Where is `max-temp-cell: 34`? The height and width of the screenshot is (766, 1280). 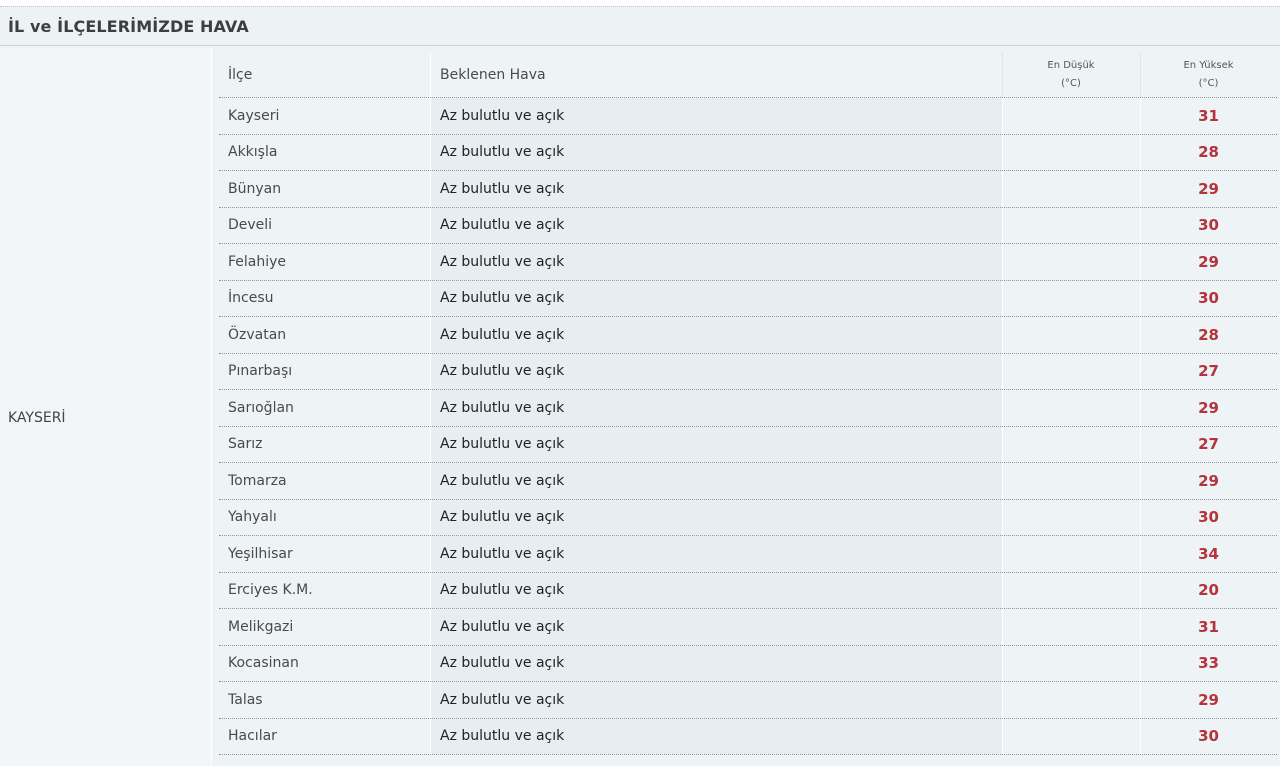
max-temp-cell: 34 is located at coordinates (1208, 554).